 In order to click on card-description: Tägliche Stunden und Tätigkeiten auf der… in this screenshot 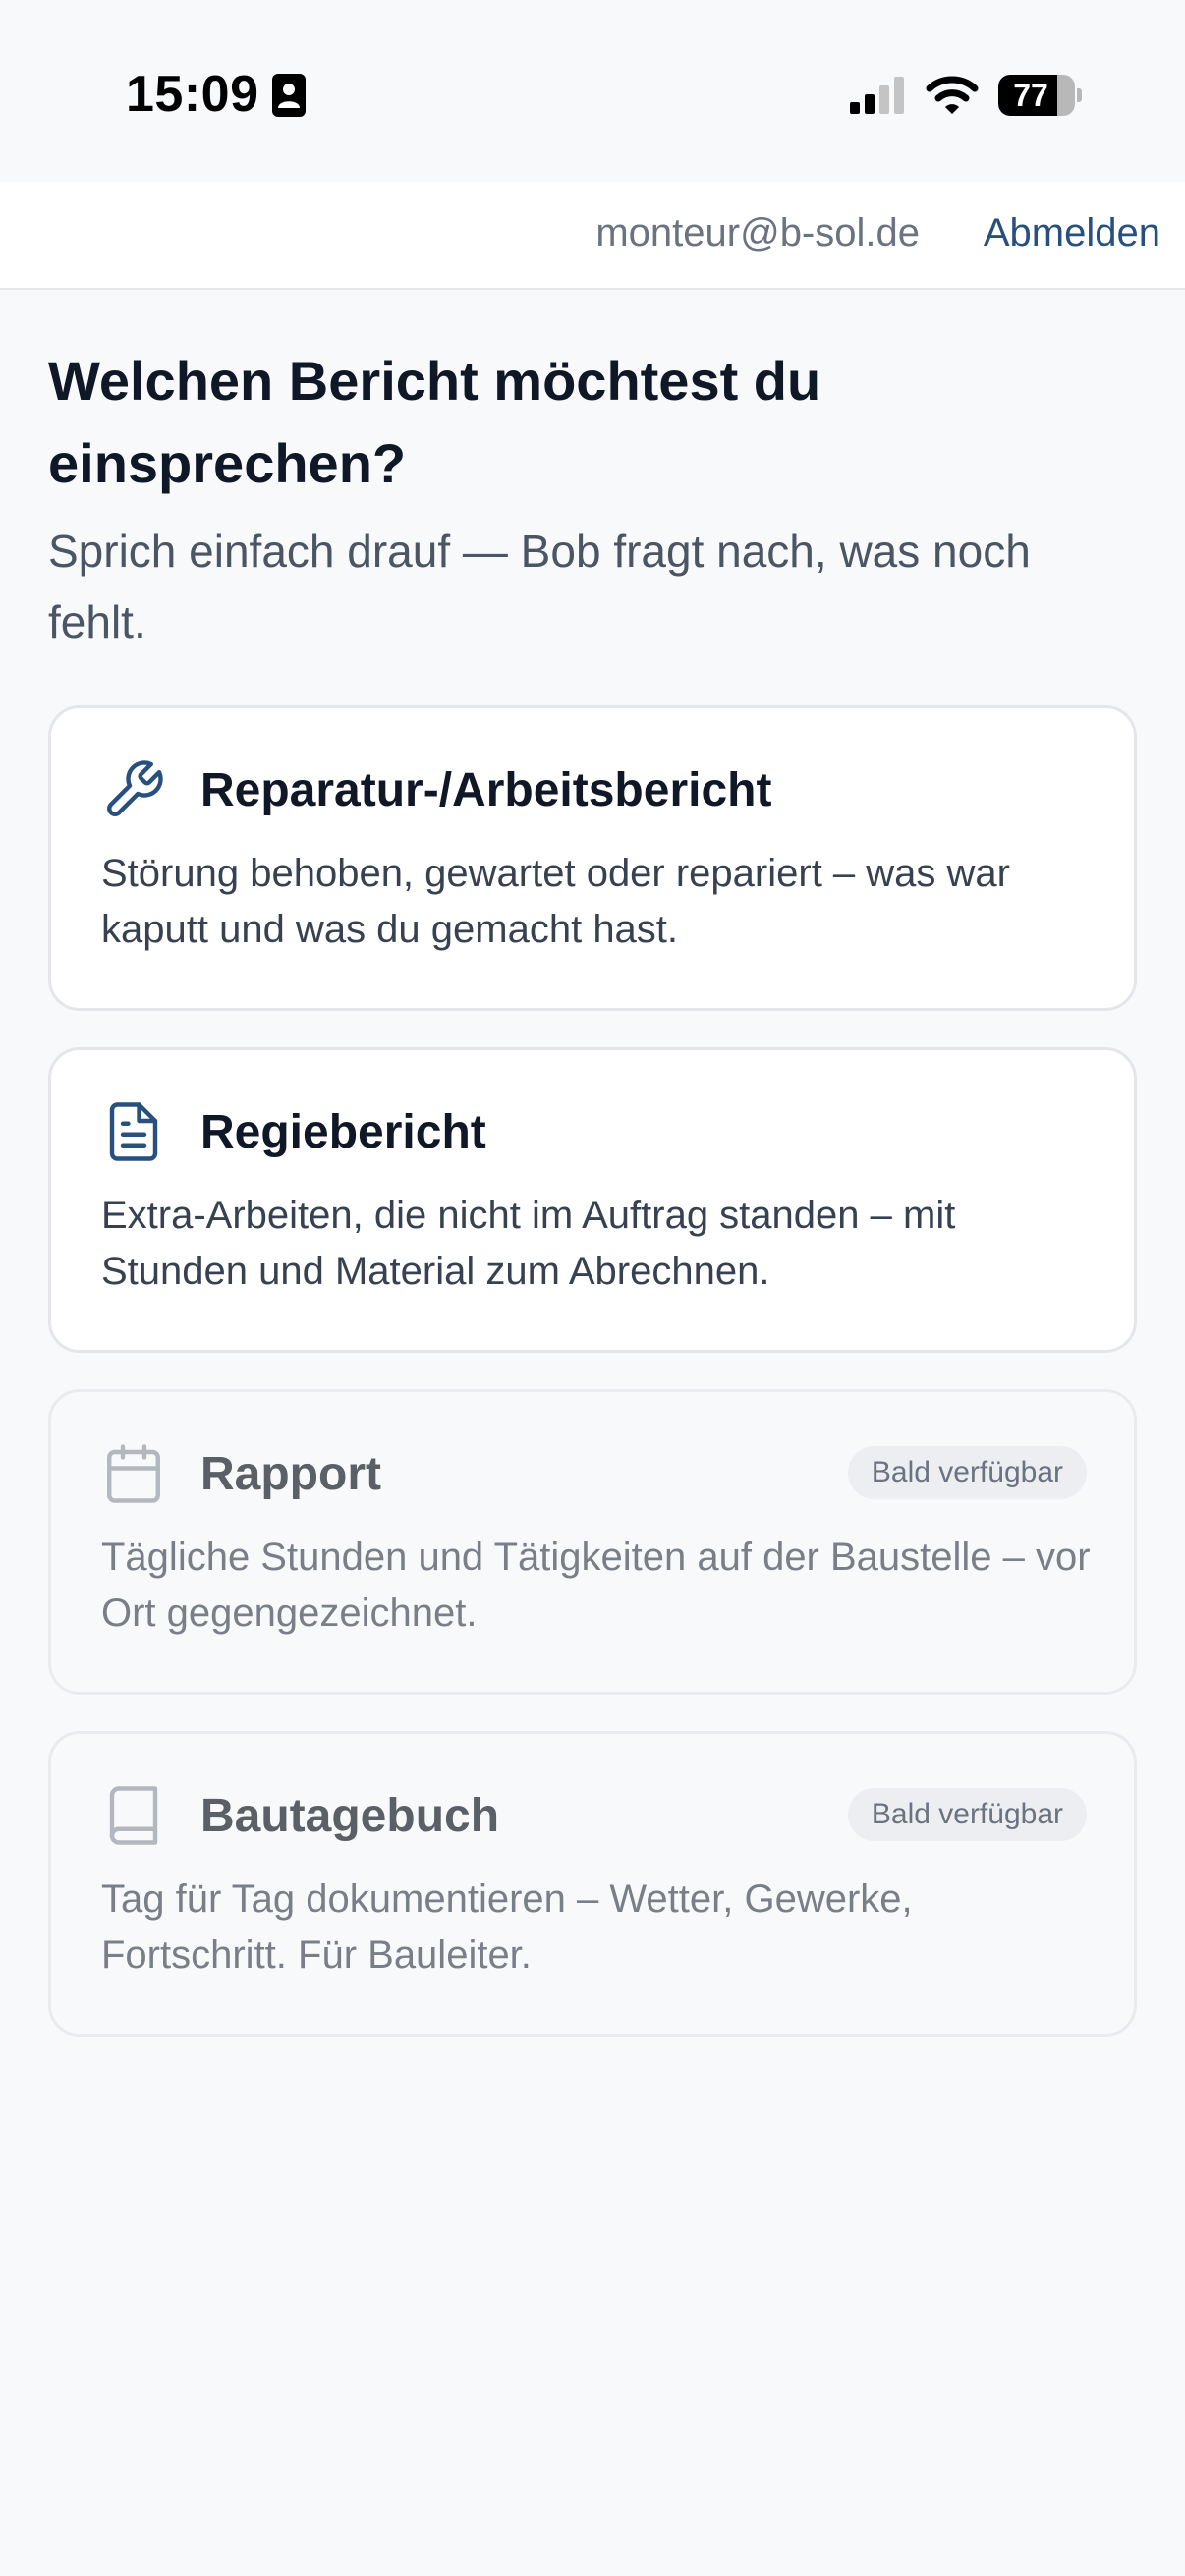, I will do `click(596, 1585)`.